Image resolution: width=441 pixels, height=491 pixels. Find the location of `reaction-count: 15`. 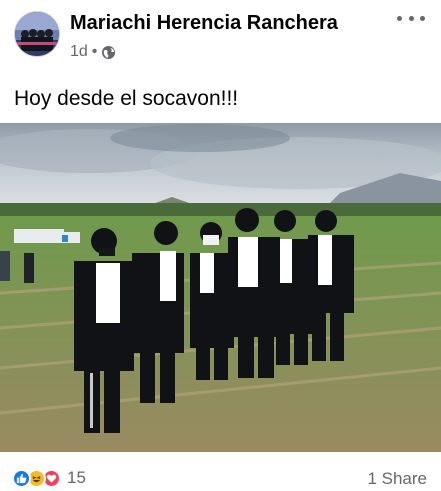

reaction-count: 15 is located at coordinates (76, 477).